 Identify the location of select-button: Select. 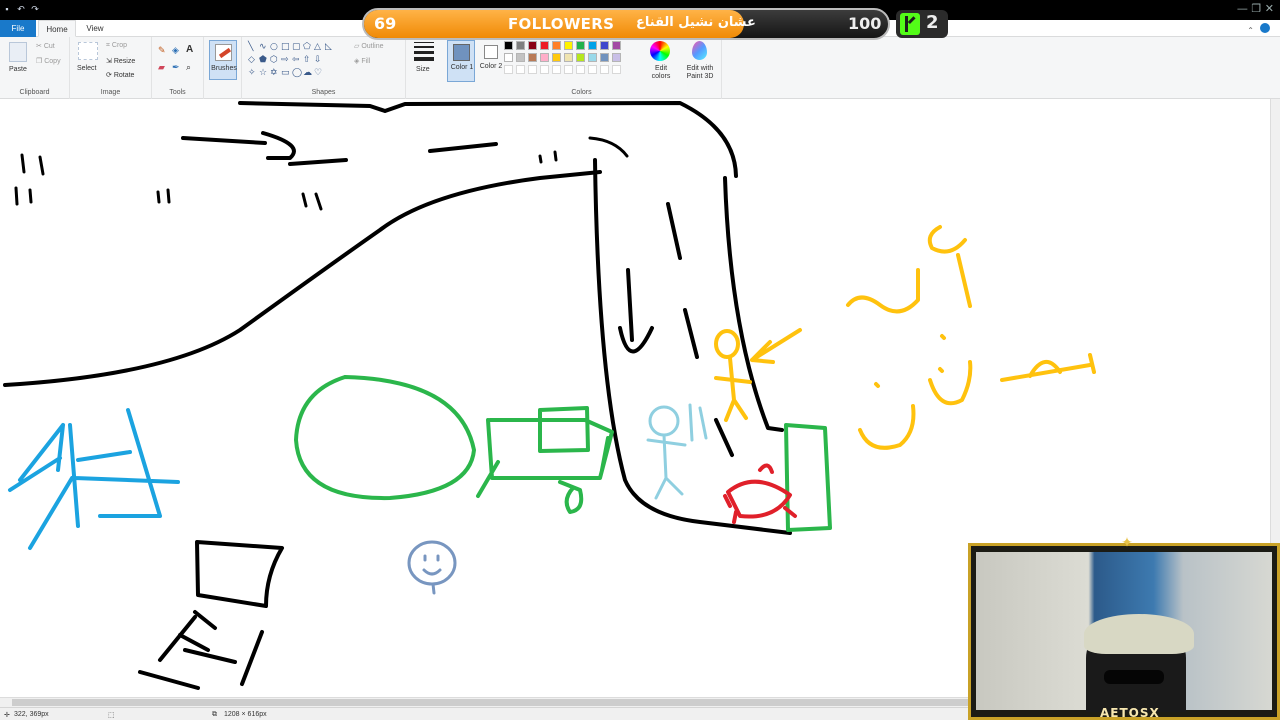
(86, 68).